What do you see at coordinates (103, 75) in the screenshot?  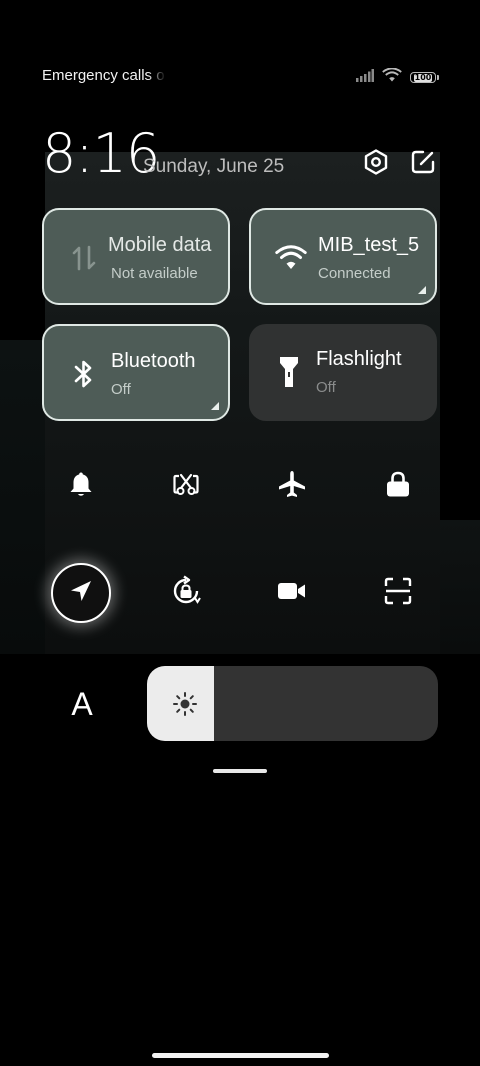 I see `carrier-text: Emergency calls o` at bounding box center [103, 75].